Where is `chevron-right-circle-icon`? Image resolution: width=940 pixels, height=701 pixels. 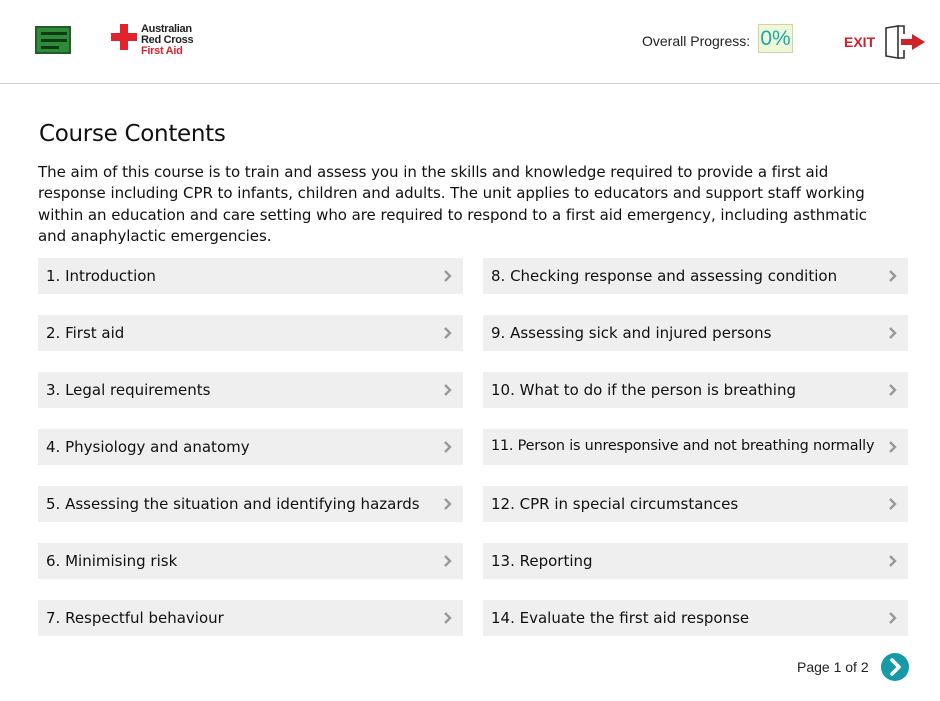
chevron-right-circle-icon is located at coordinates (895, 667).